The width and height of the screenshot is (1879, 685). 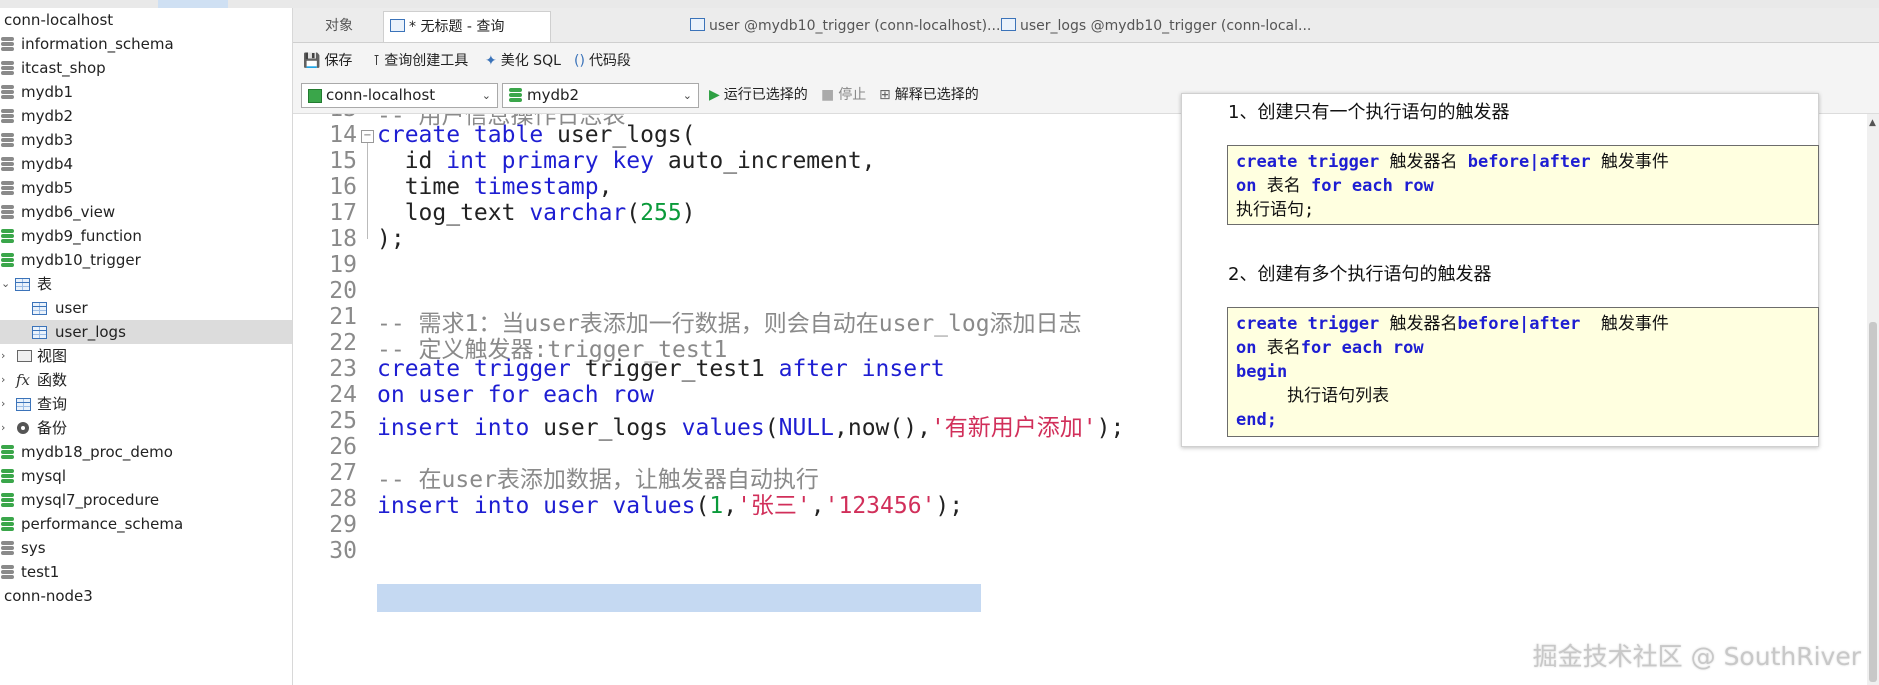 I want to click on save-icon: 💾, so click(x=312, y=61).